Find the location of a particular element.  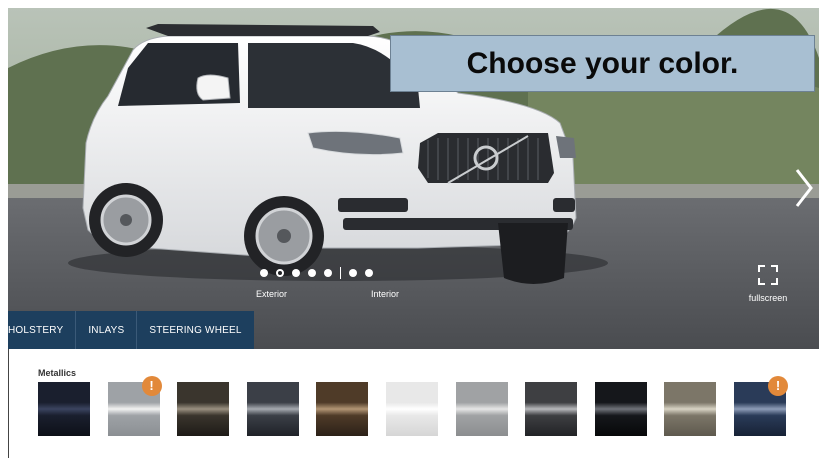

option-tabs: HOLSTERY INLAYS STEERING WHEEL is located at coordinates (131, 330).